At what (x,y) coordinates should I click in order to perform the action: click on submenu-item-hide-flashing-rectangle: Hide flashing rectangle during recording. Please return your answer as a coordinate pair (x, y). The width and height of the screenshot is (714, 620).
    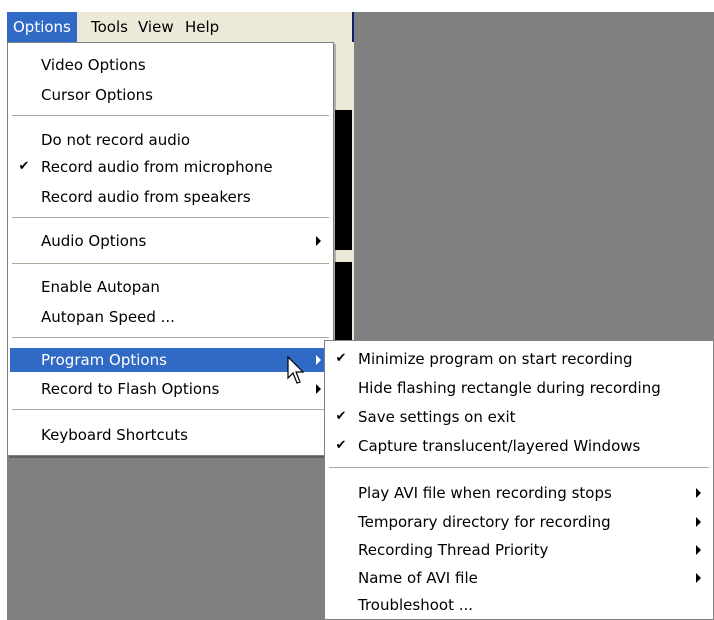
    Looking at the image, I should click on (519, 388).